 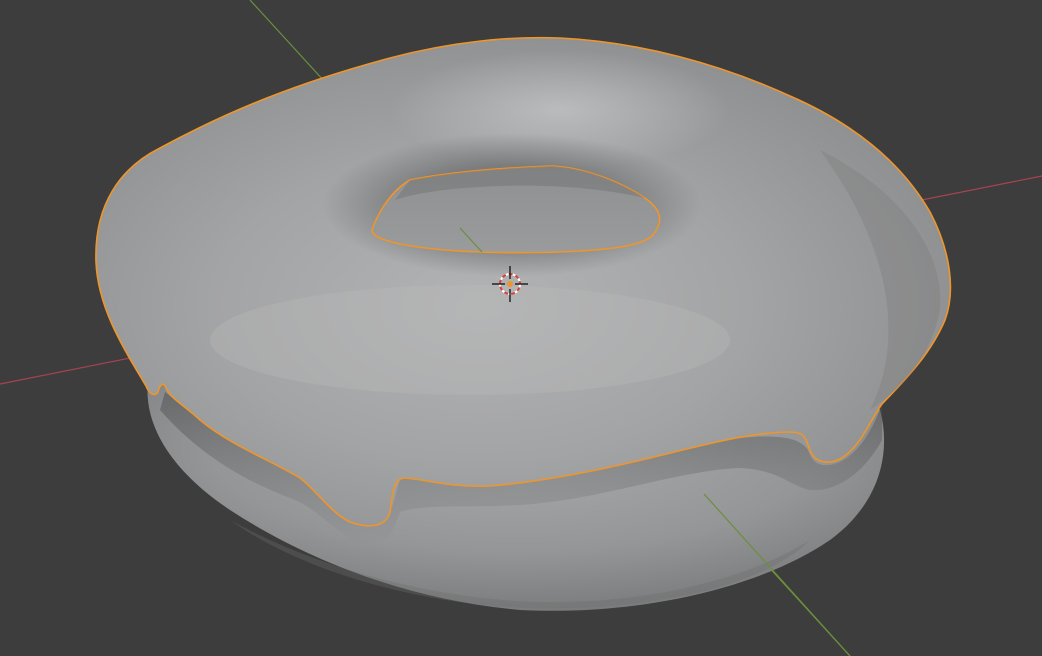 I want to click on icing-front-highlight, so click(x=470, y=340).